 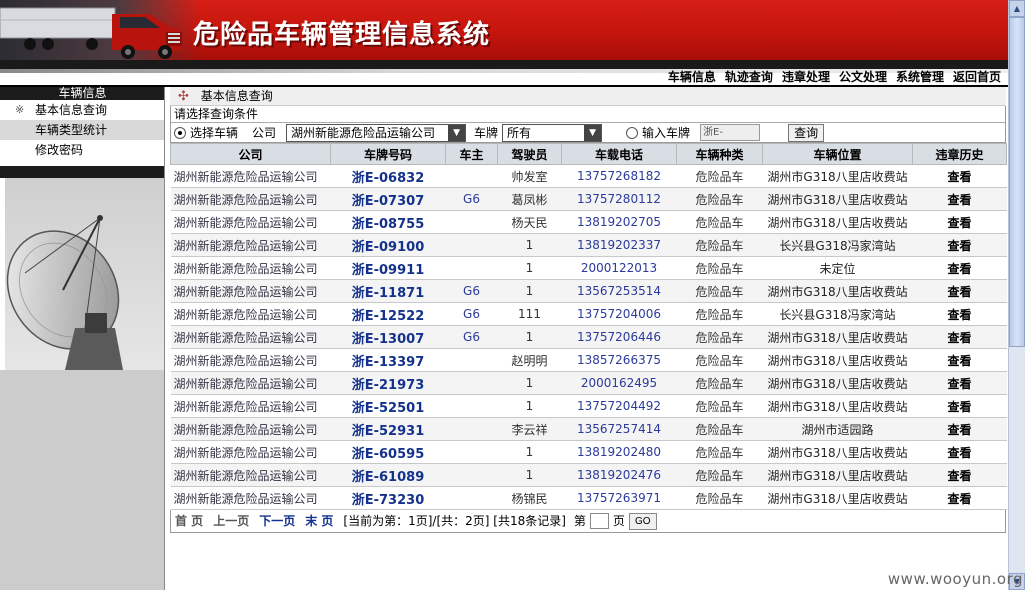 I want to click on company-label: 公司, so click(x=264, y=133).